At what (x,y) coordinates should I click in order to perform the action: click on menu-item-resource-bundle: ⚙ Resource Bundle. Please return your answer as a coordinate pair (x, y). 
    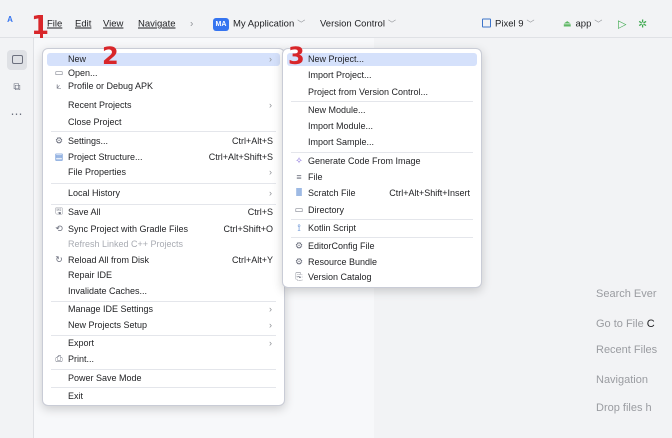
    Looking at the image, I should click on (382, 262).